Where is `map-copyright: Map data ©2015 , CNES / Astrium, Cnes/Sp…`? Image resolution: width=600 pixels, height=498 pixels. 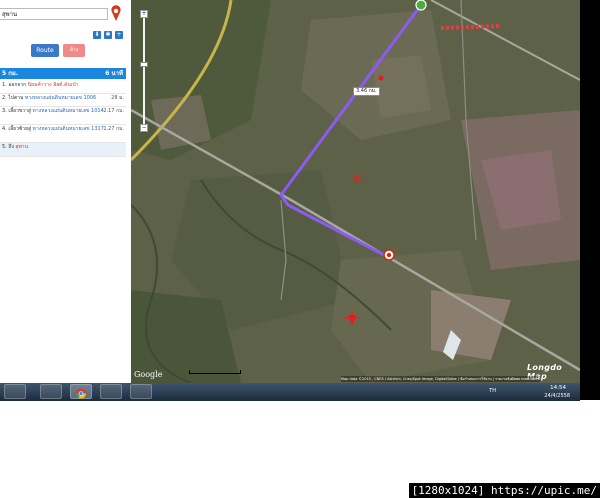 map-copyright: Map data ©2015 , CNES / Astrium, Cnes/Sp… is located at coordinates (440, 379).